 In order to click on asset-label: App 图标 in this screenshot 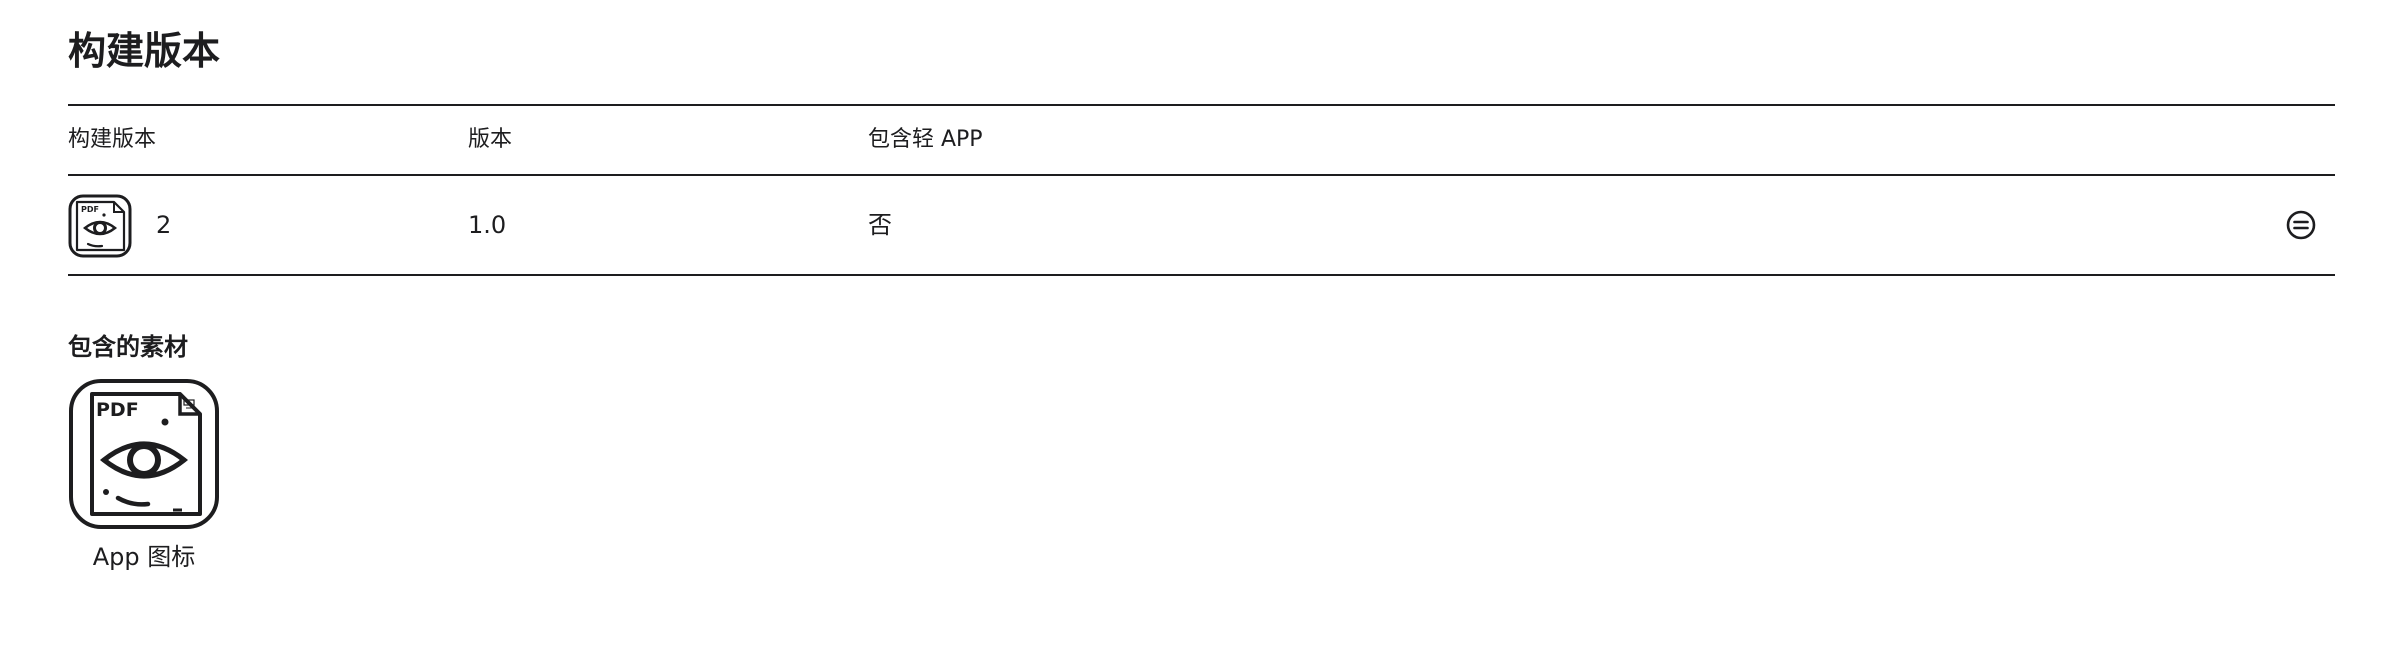, I will do `click(144, 557)`.